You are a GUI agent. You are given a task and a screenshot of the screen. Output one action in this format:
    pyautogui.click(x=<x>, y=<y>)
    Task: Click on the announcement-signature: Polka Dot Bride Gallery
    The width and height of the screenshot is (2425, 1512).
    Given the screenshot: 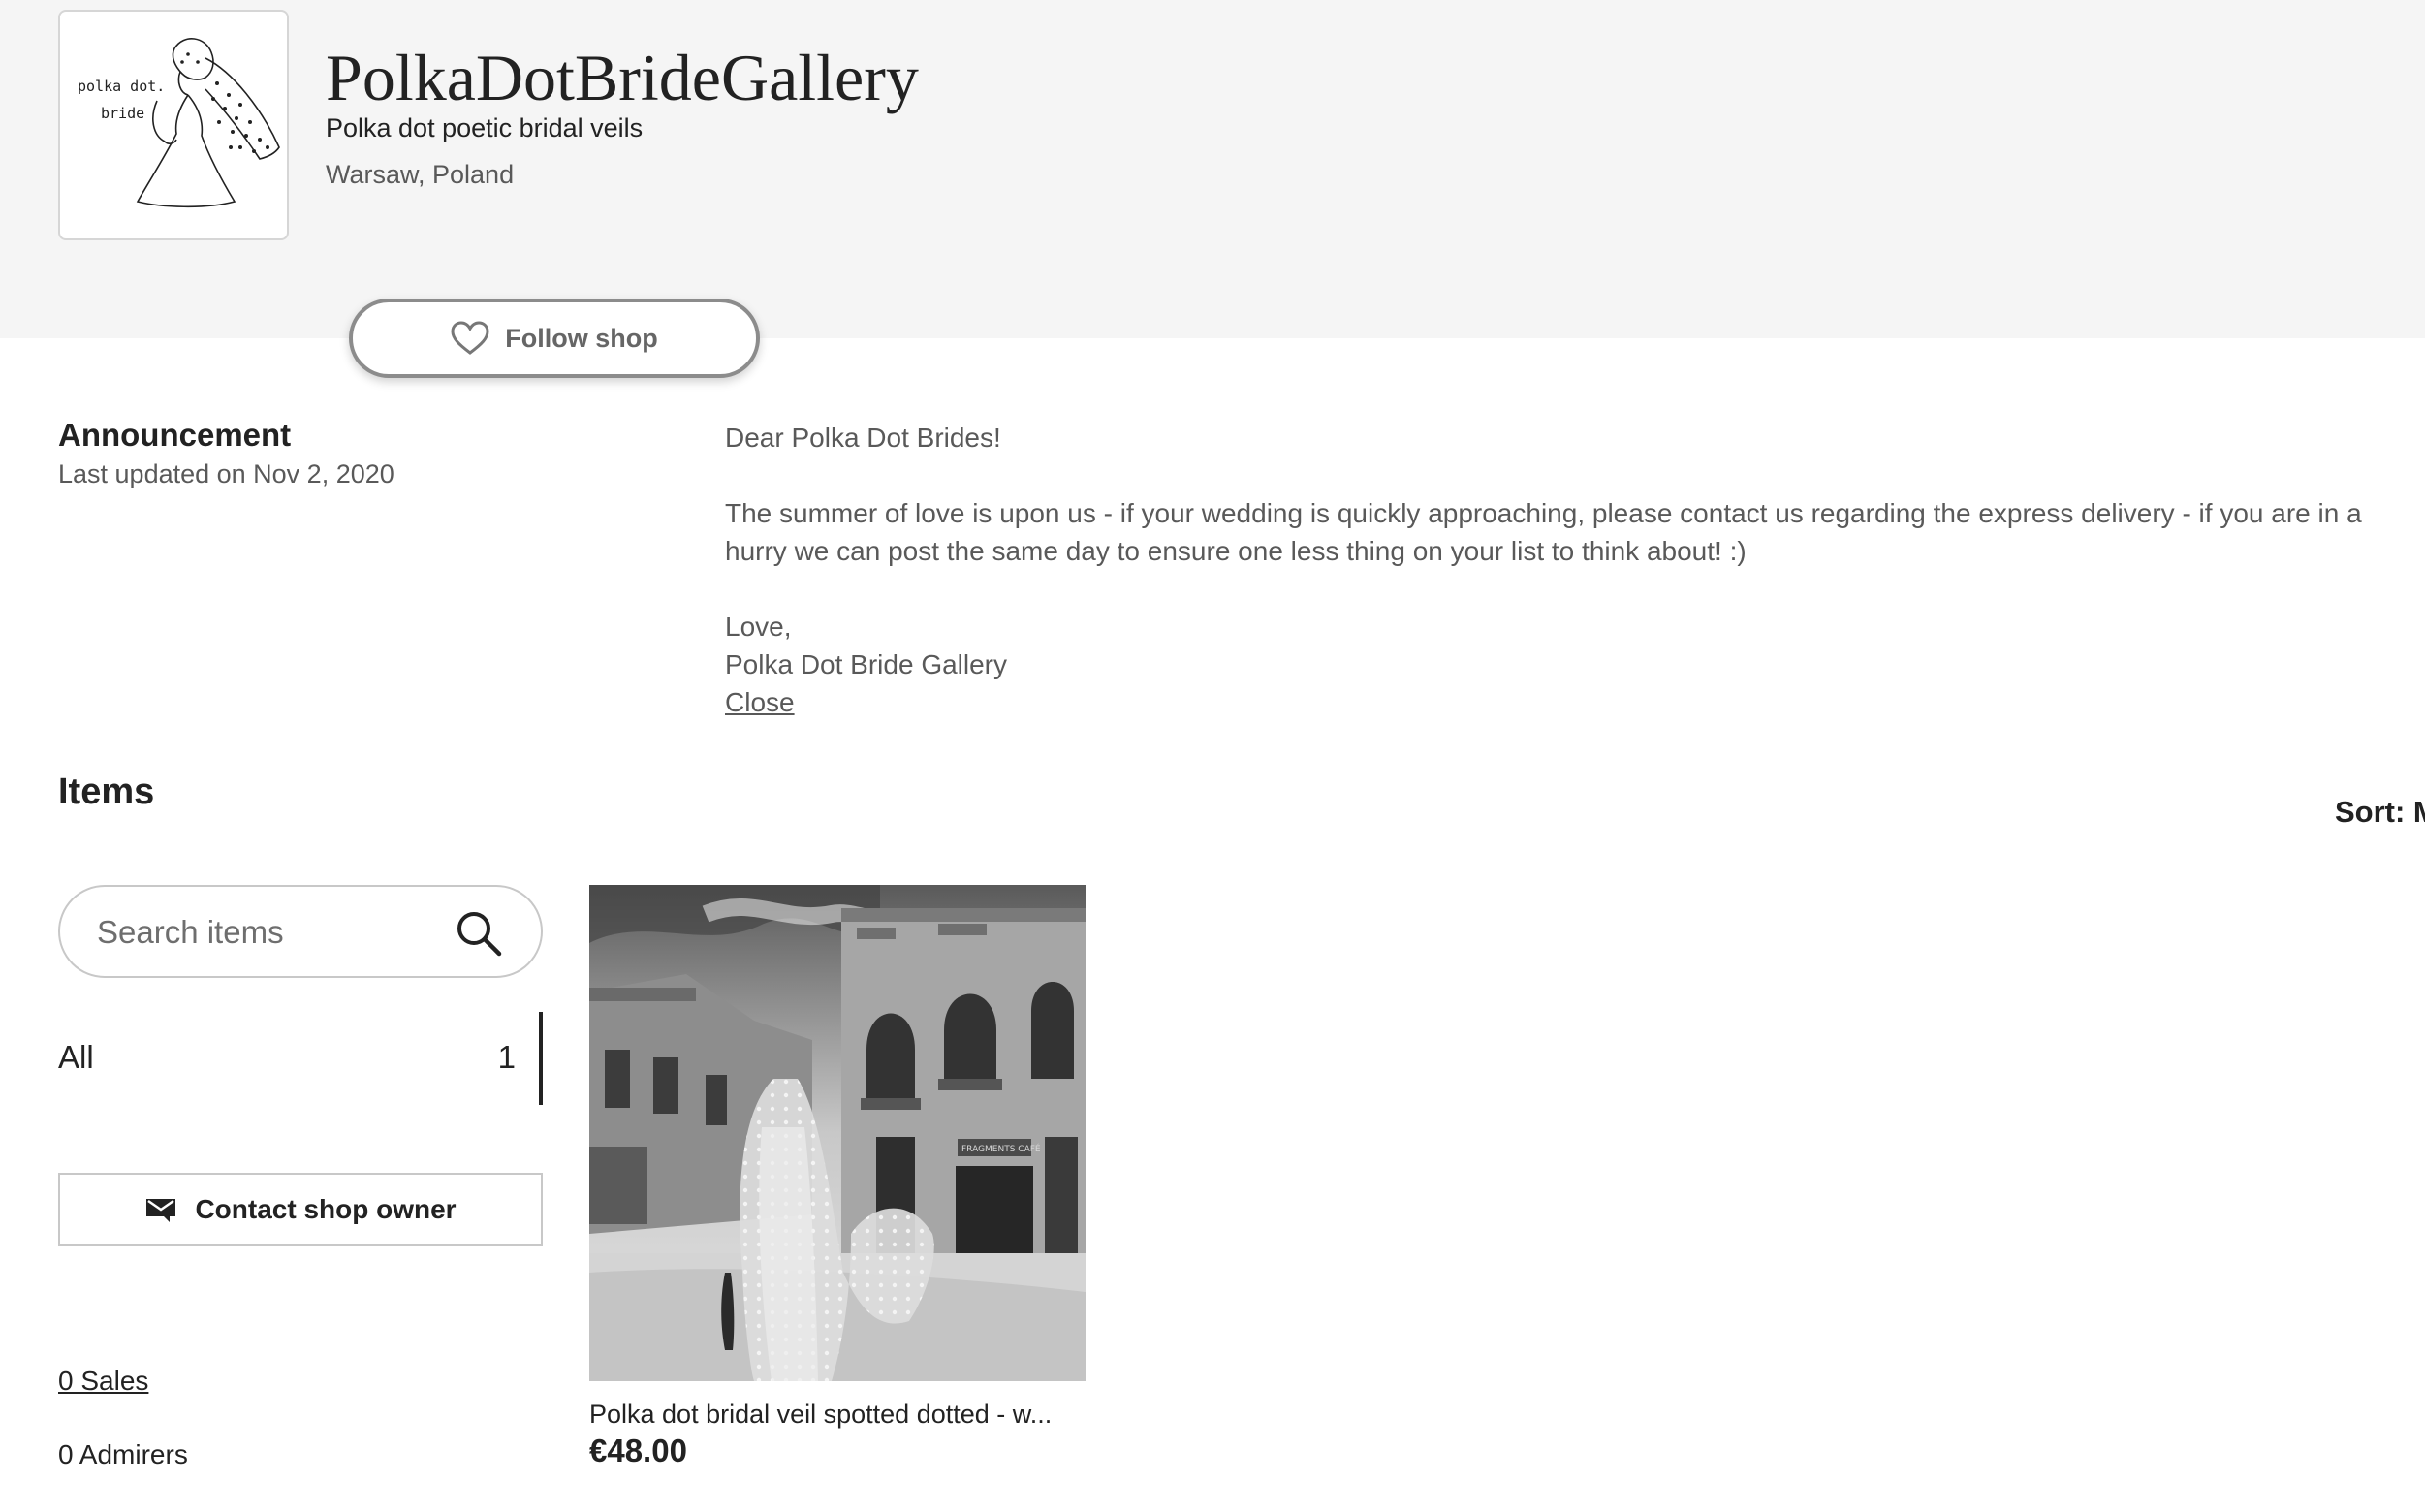 What is the action you would take?
    pyautogui.click(x=867, y=664)
    